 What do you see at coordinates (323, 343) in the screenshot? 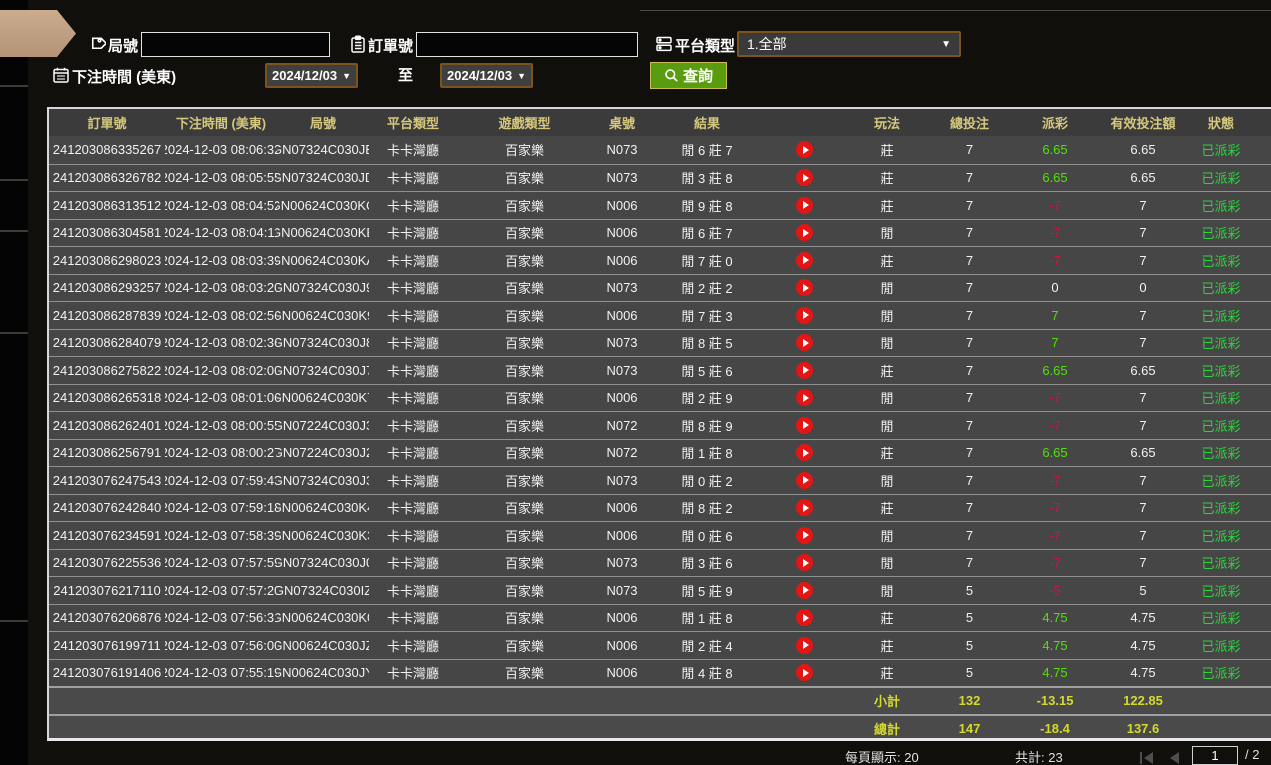
I see `cell-round: GN07324C030J8` at bounding box center [323, 343].